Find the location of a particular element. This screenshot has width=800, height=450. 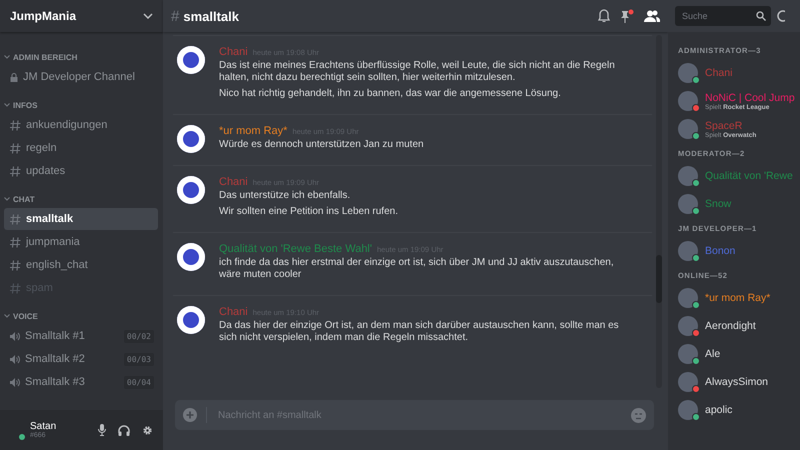

author-name: *ur mom Ray* is located at coordinates (253, 131).